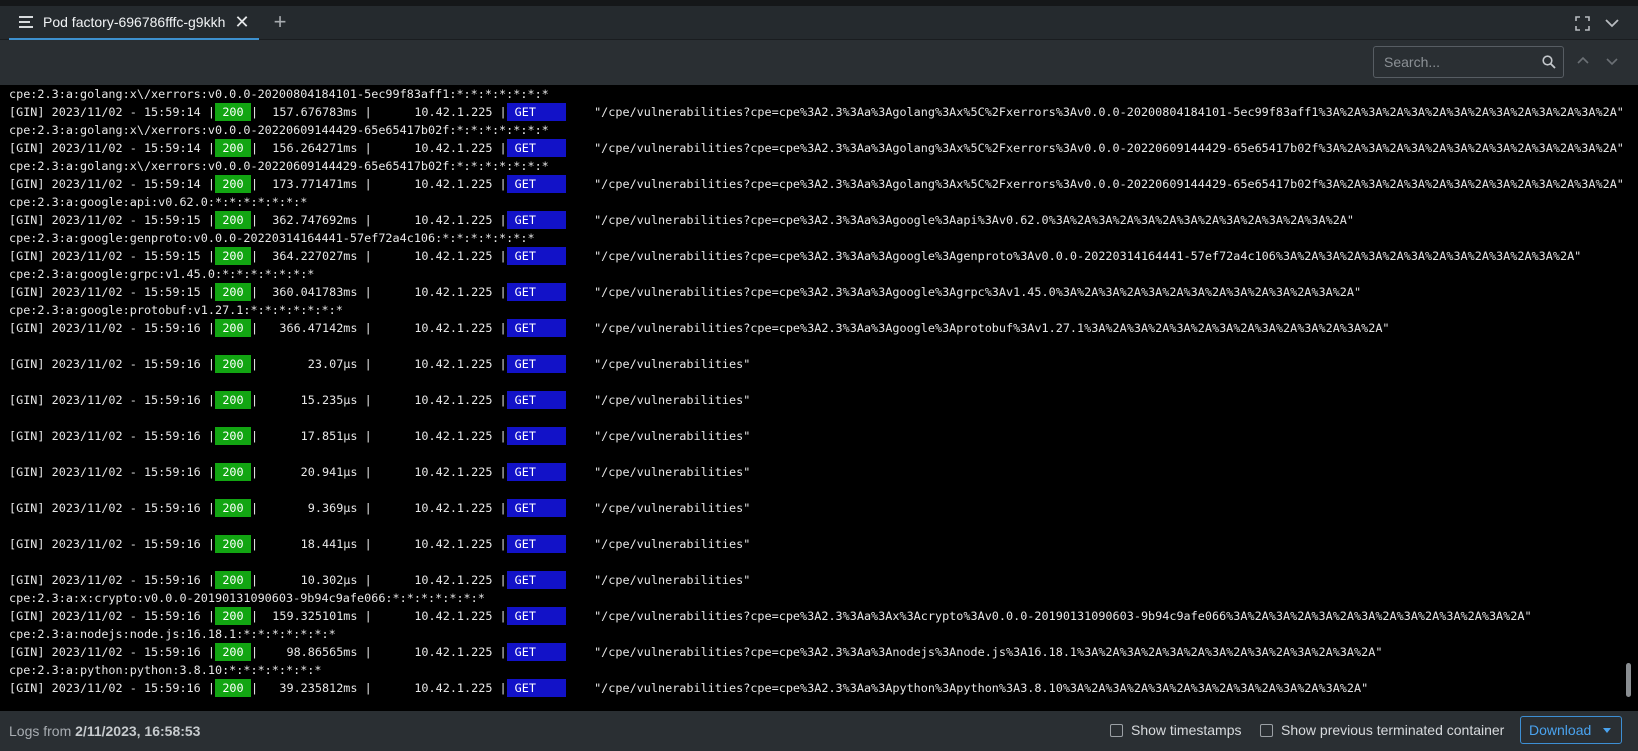  I want to click on download-button: Download, so click(1571, 730).